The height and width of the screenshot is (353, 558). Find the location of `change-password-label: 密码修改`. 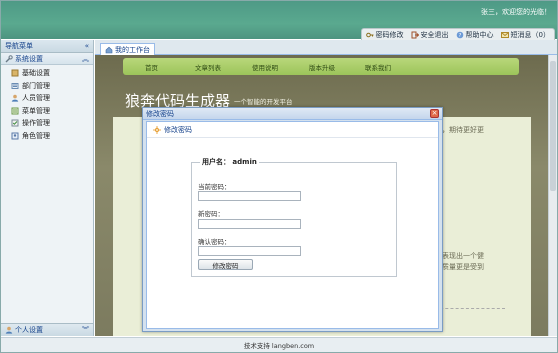

change-password-label: 密码修改 is located at coordinates (389, 34).